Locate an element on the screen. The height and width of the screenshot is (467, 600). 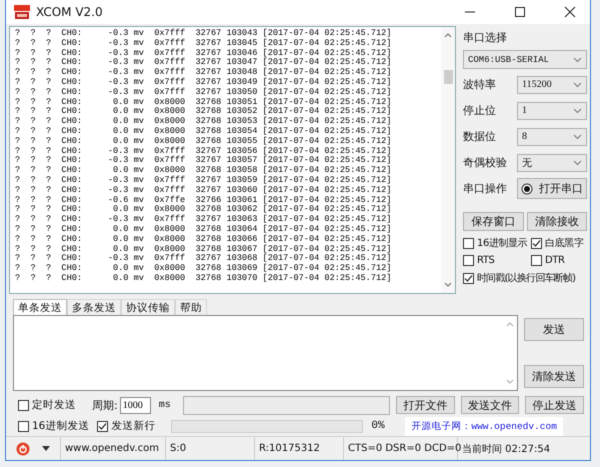
port-operation-label: 串口操作 is located at coordinates (485, 188).